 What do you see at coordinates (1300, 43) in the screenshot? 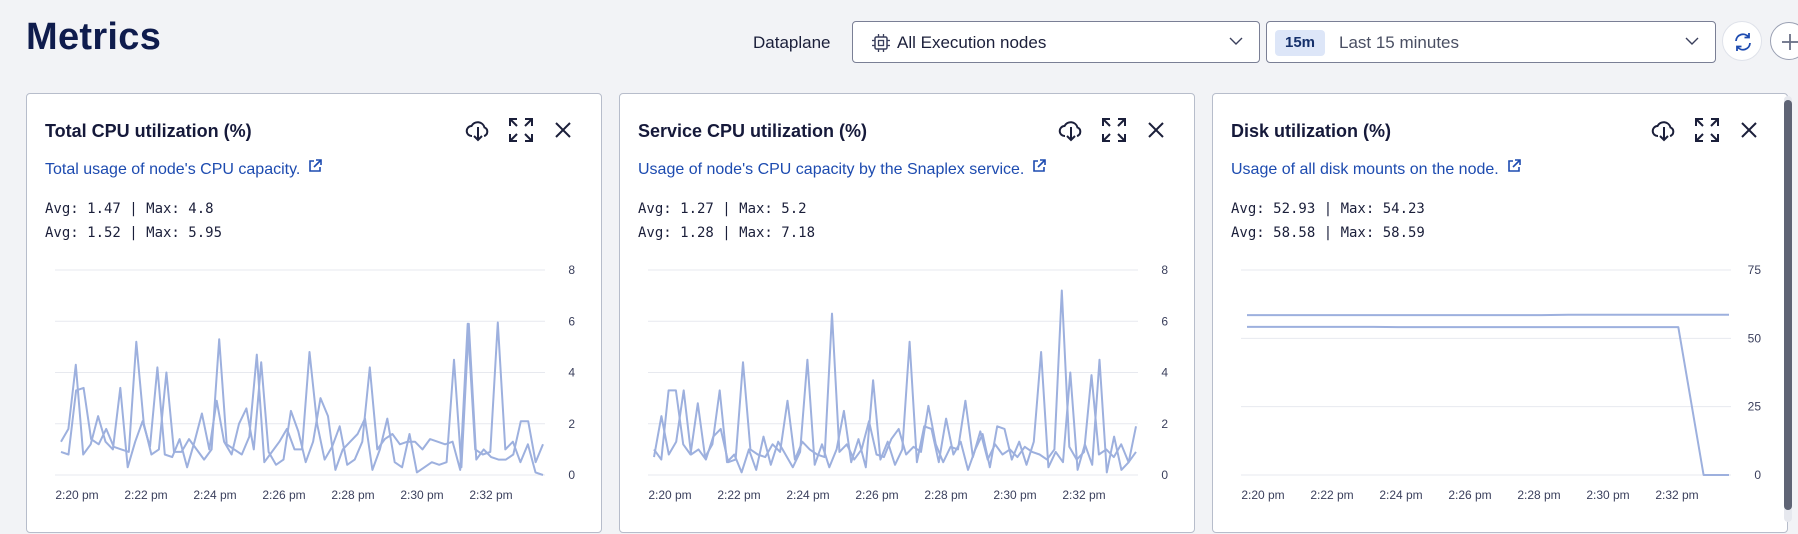
I see `time-range-badge: 15m` at bounding box center [1300, 43].